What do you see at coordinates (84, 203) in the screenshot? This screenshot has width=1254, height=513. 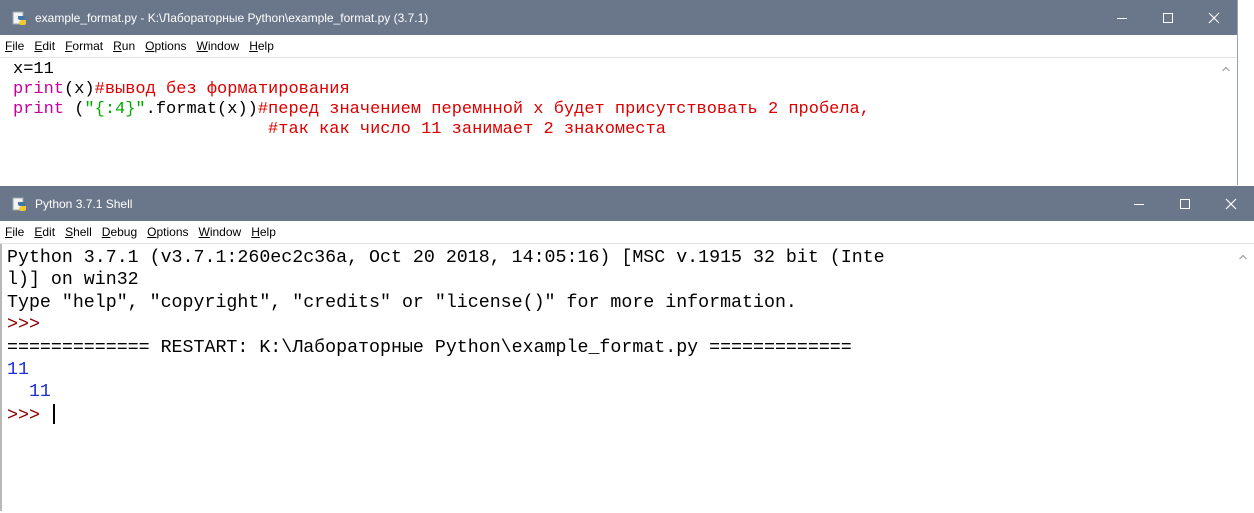 I see `shell-window-title: Python 3.7.1 Shell` at bounding box center [84, 203].